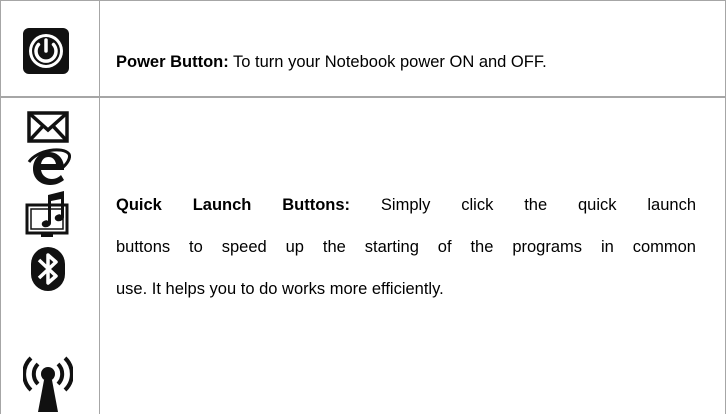 The height and width of the screenshot is (419, 726). I want to click on wireless-icon, so click(48, 384).